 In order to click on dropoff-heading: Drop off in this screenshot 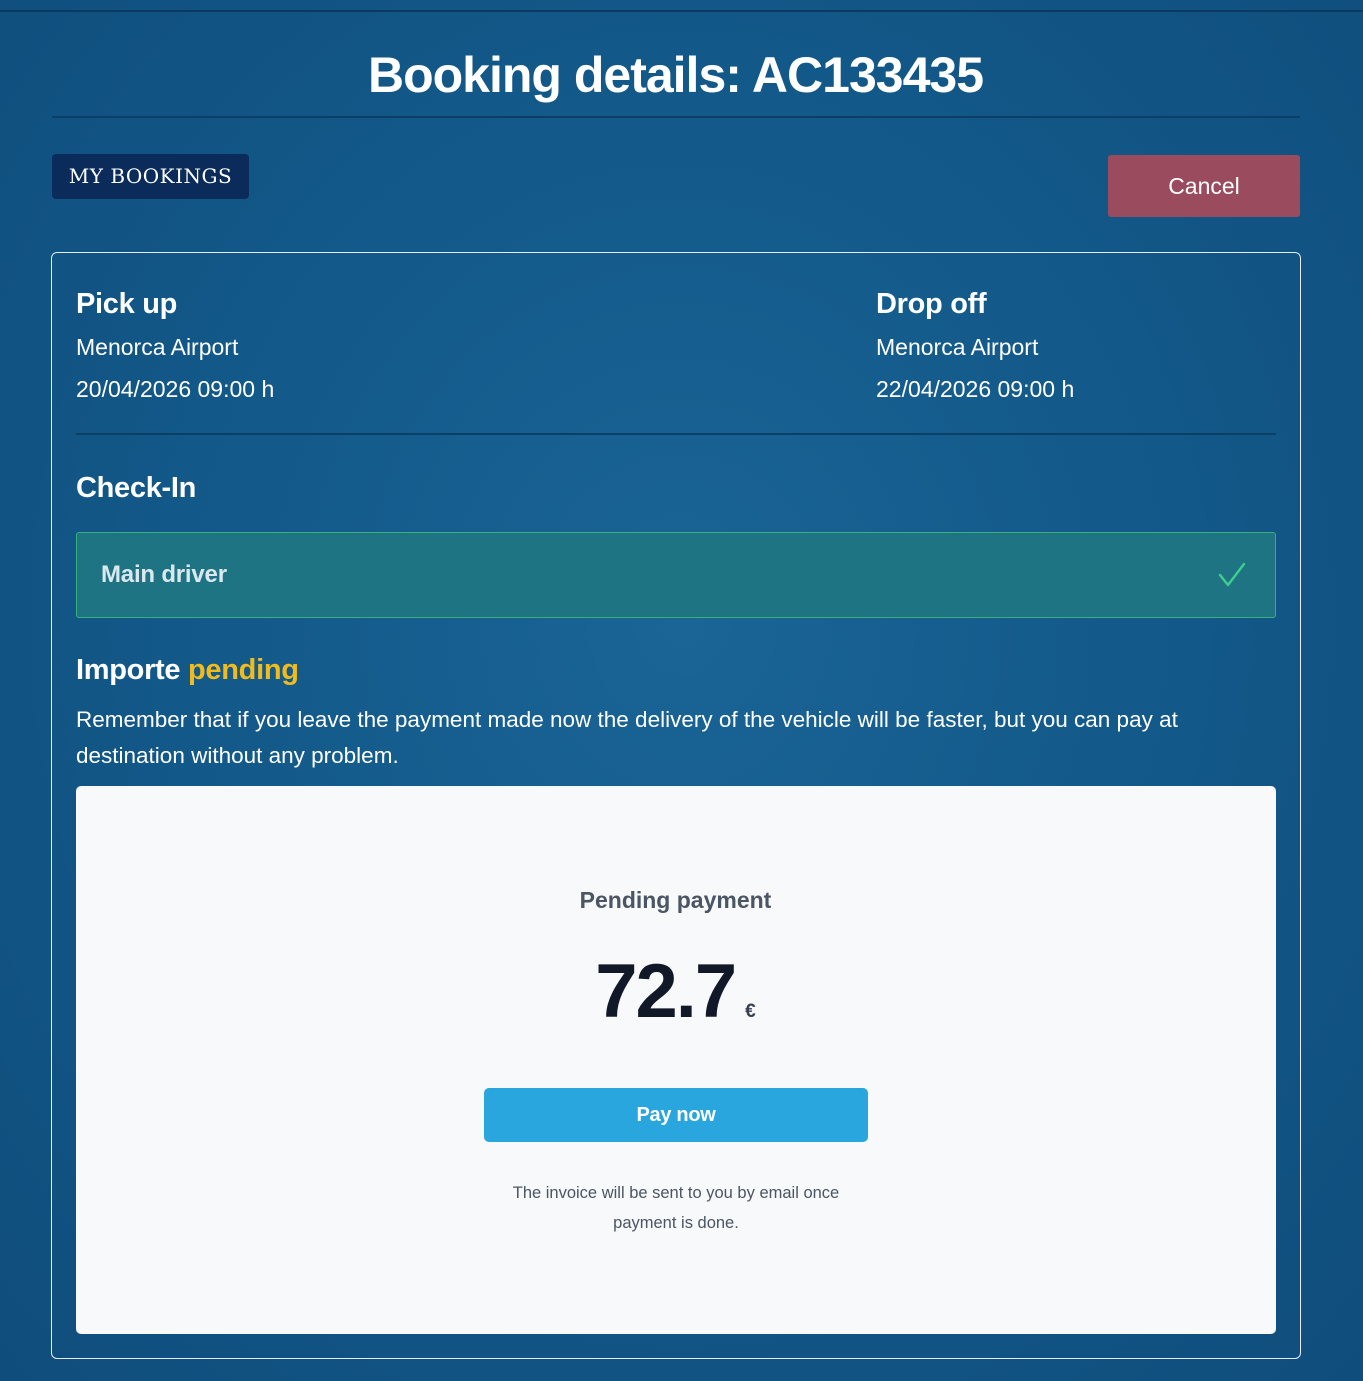, I will do `click(931, 304)`.